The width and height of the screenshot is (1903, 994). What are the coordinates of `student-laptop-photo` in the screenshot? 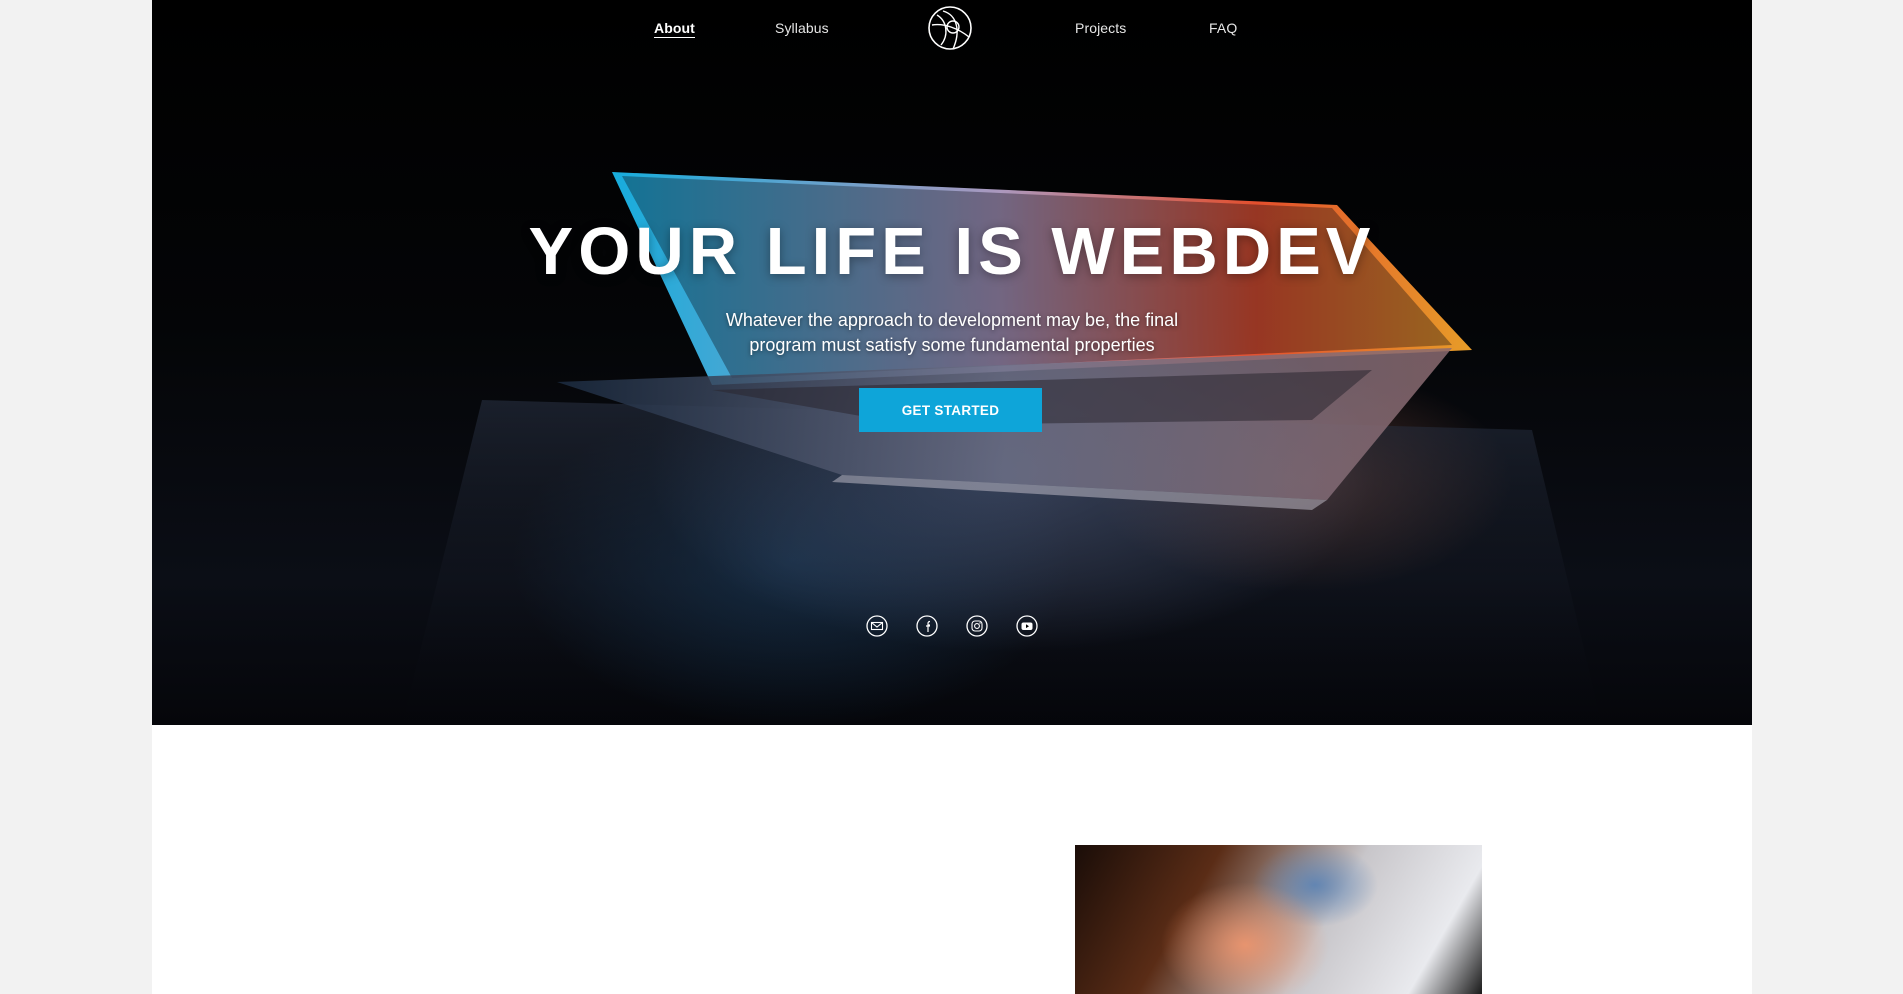 It's located at (1278, 919).